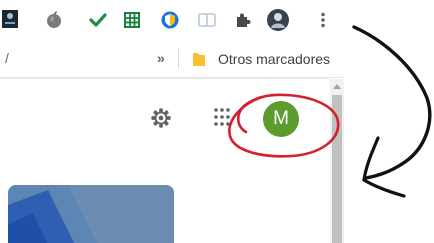  I want to click on scroll-up-arrow-icon, so click(337, 86).